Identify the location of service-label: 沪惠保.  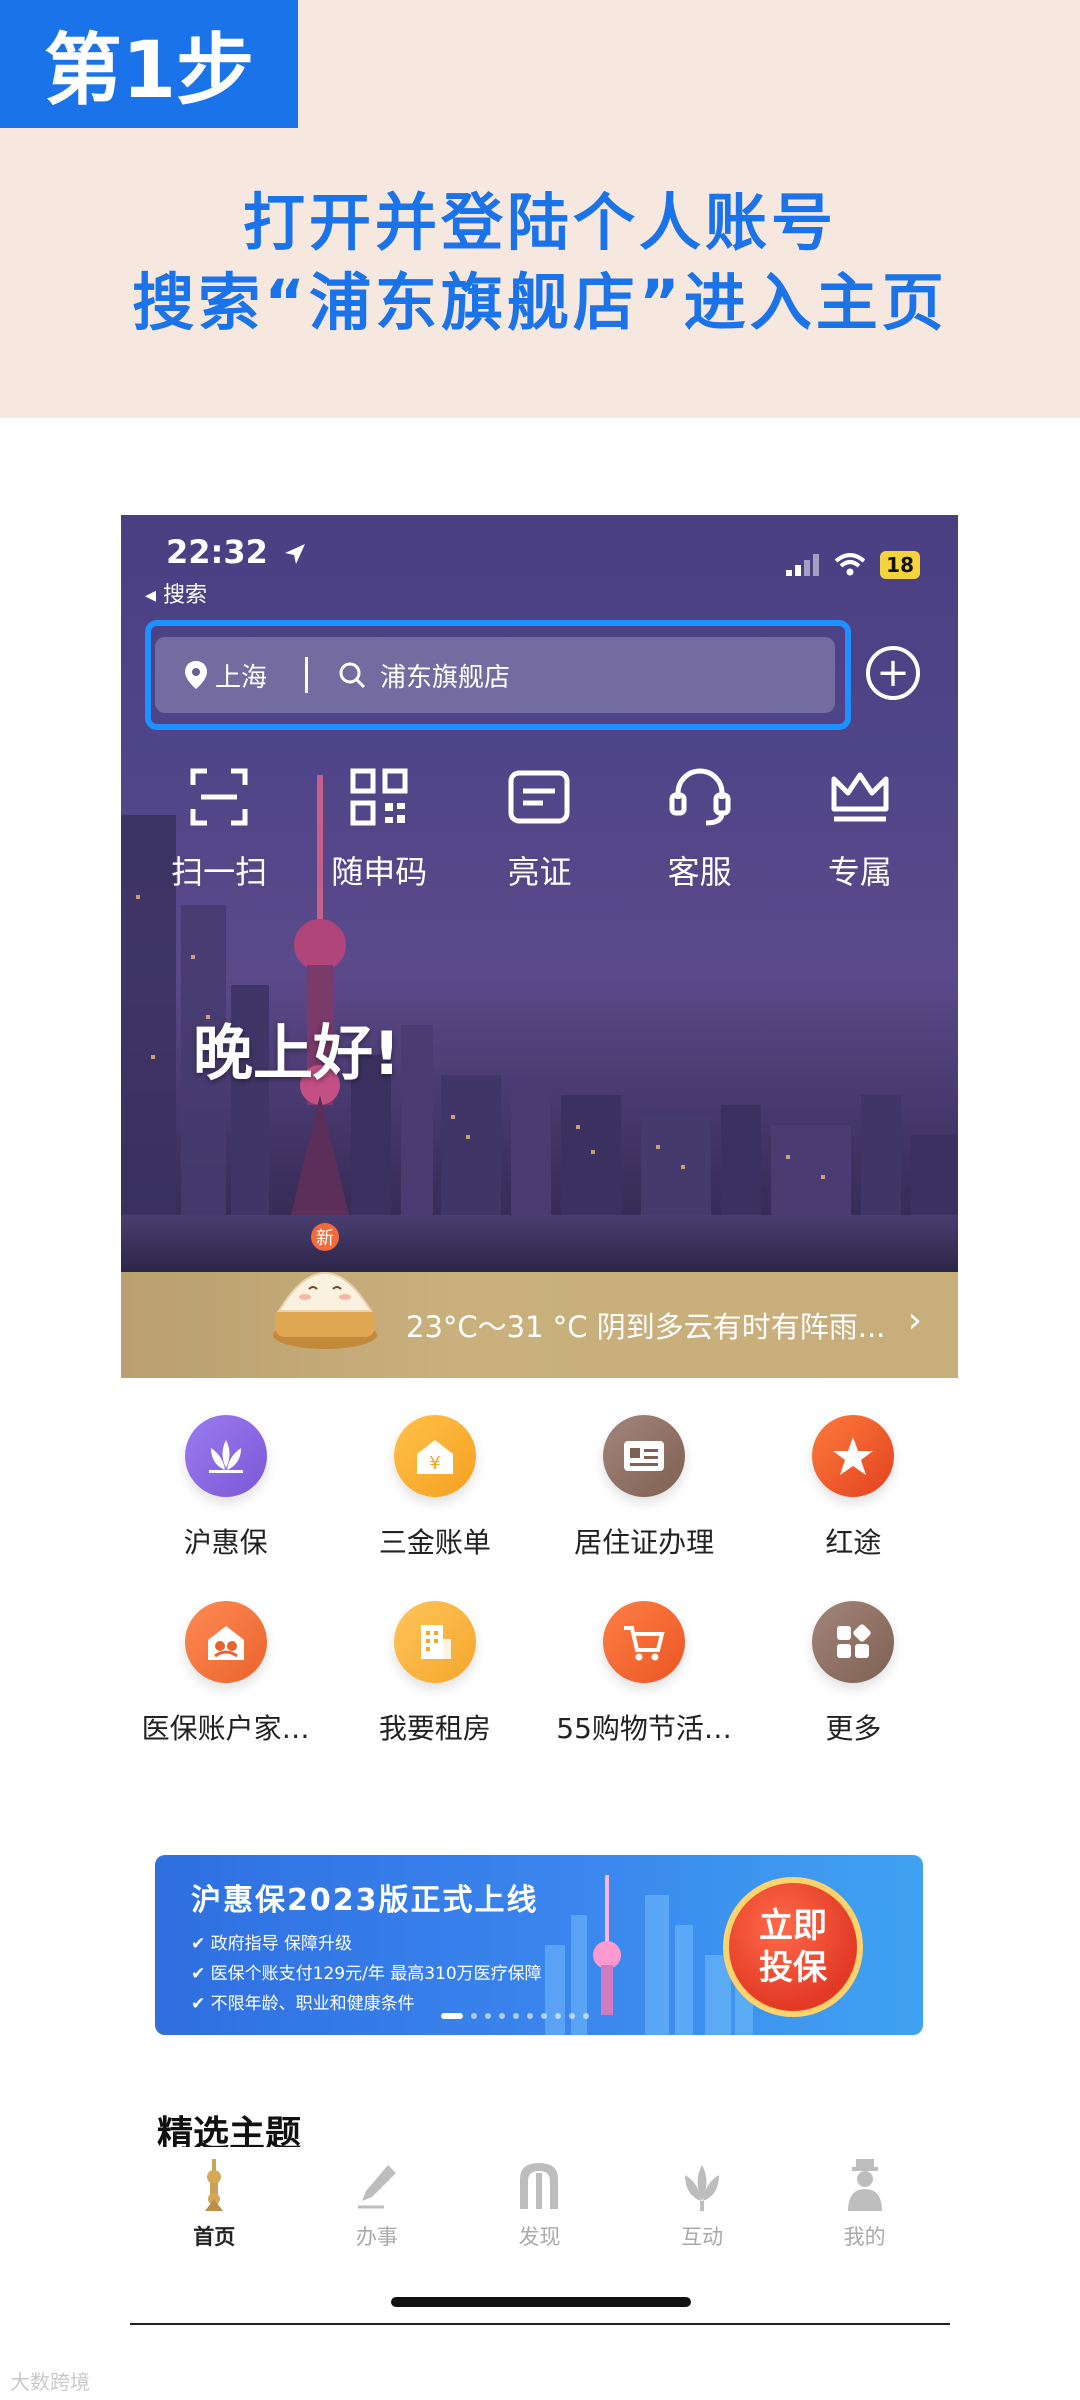
(225, 1542).